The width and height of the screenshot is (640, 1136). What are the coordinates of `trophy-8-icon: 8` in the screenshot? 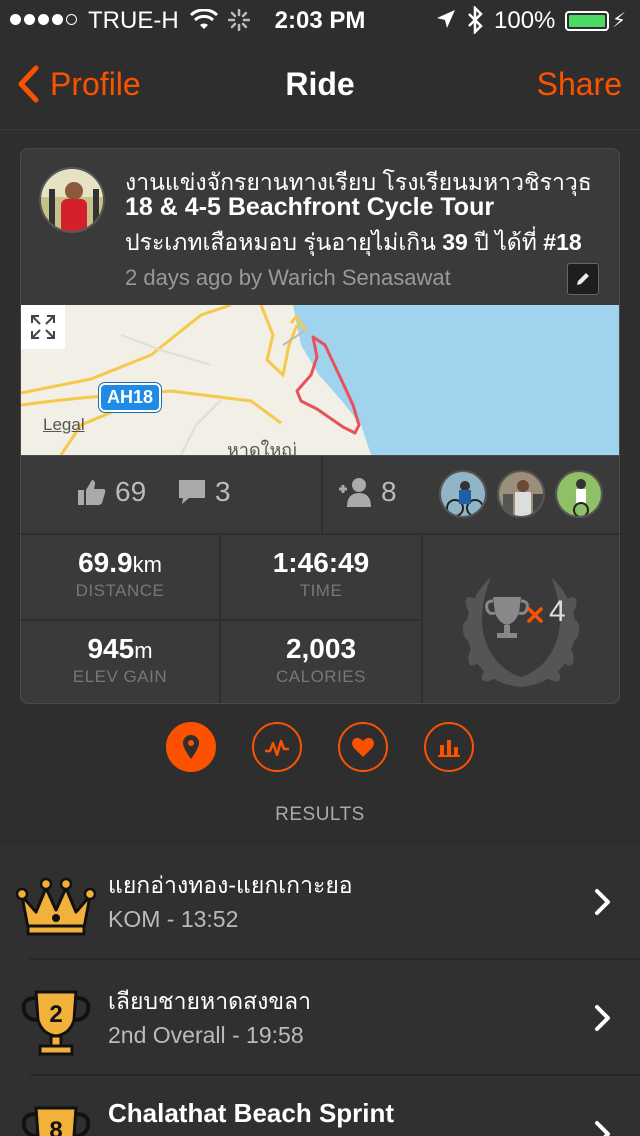 It's located at (56, 1121).